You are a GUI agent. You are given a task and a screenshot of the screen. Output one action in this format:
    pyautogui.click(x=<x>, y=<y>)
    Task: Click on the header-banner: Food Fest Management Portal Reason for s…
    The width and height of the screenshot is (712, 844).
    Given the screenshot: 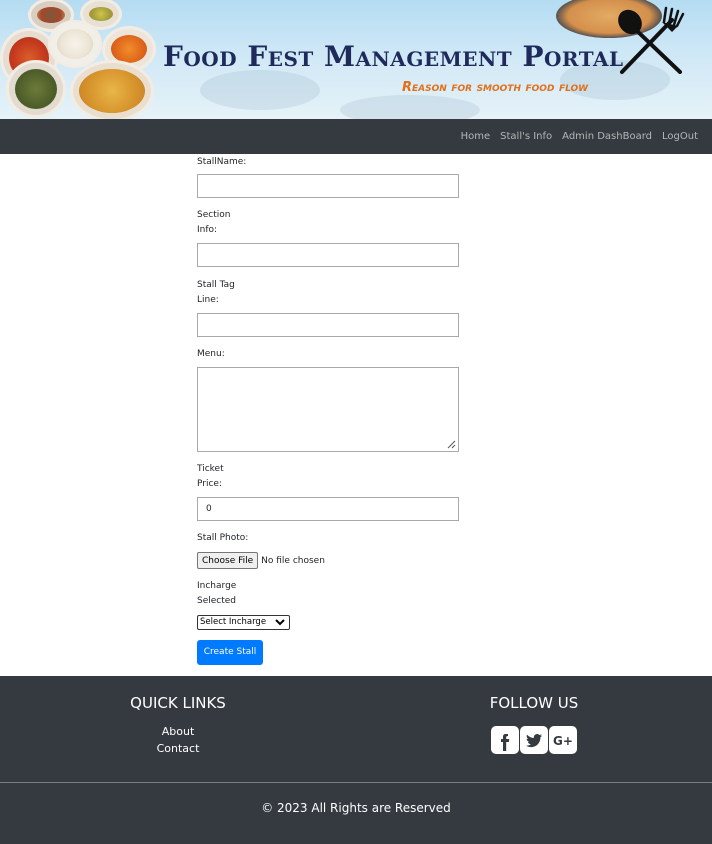 What is the action you would take?
    pyautogui.click(x=356, y=59)
    